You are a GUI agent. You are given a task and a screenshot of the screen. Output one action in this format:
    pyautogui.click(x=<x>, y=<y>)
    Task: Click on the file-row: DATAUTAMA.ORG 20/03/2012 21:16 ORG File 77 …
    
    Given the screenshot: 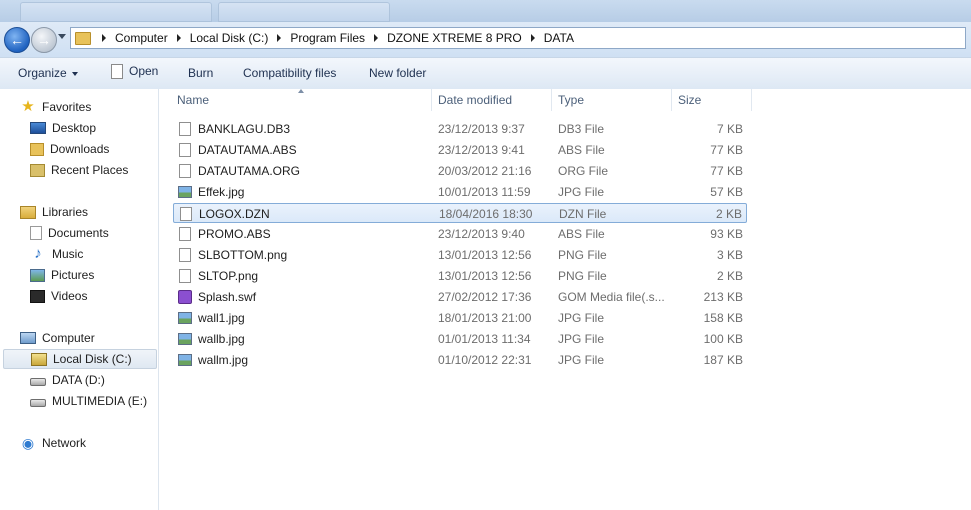 What is the action you would take?
    pyautogui.click(x=460, y=171)
    